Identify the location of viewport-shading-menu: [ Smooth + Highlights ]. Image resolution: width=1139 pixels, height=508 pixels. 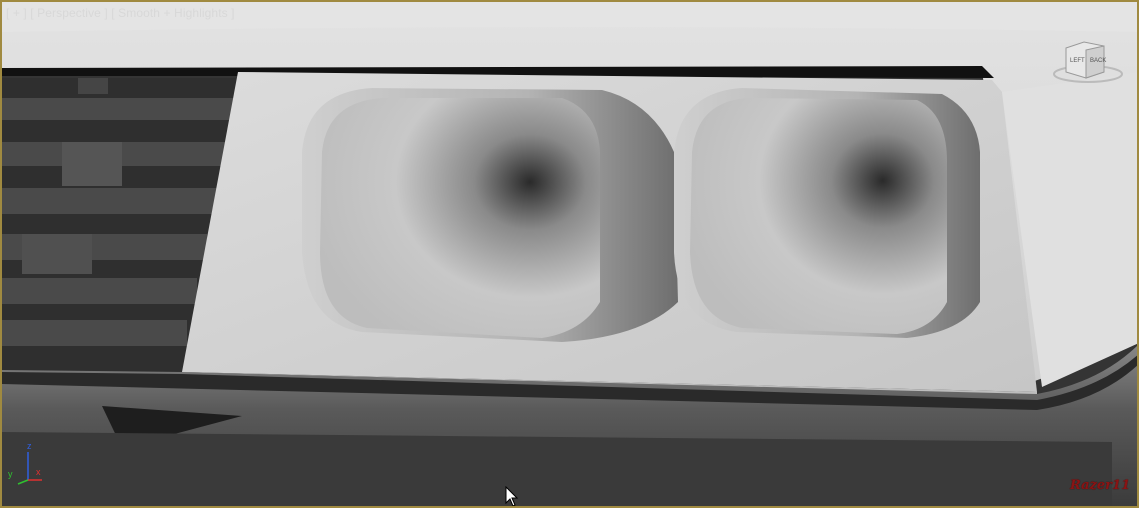
(172, 13).